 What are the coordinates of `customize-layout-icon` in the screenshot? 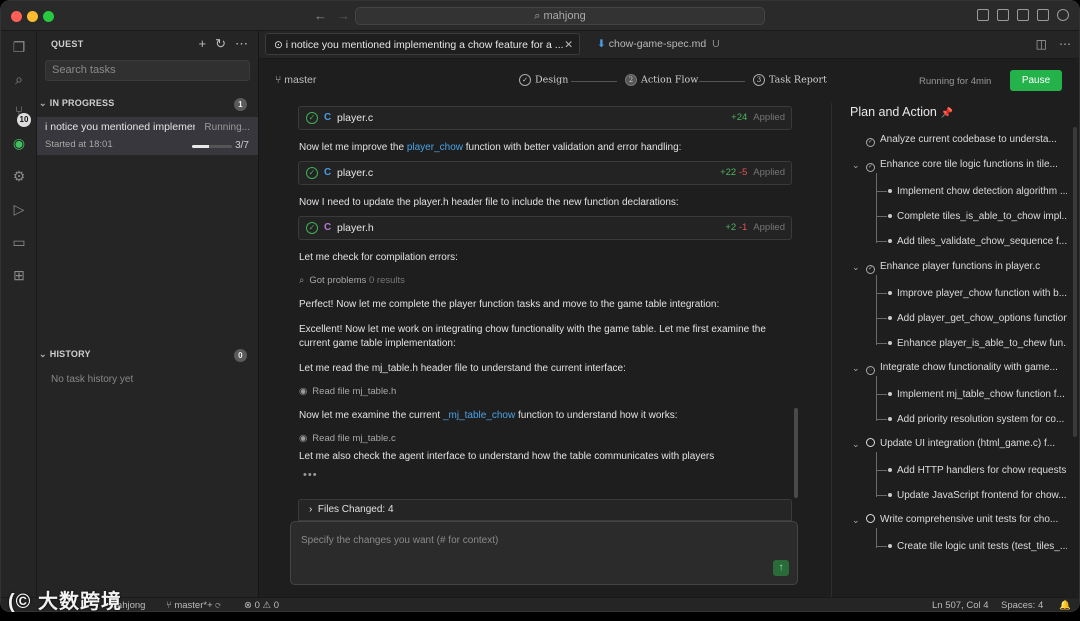 It's located at (983, 15).